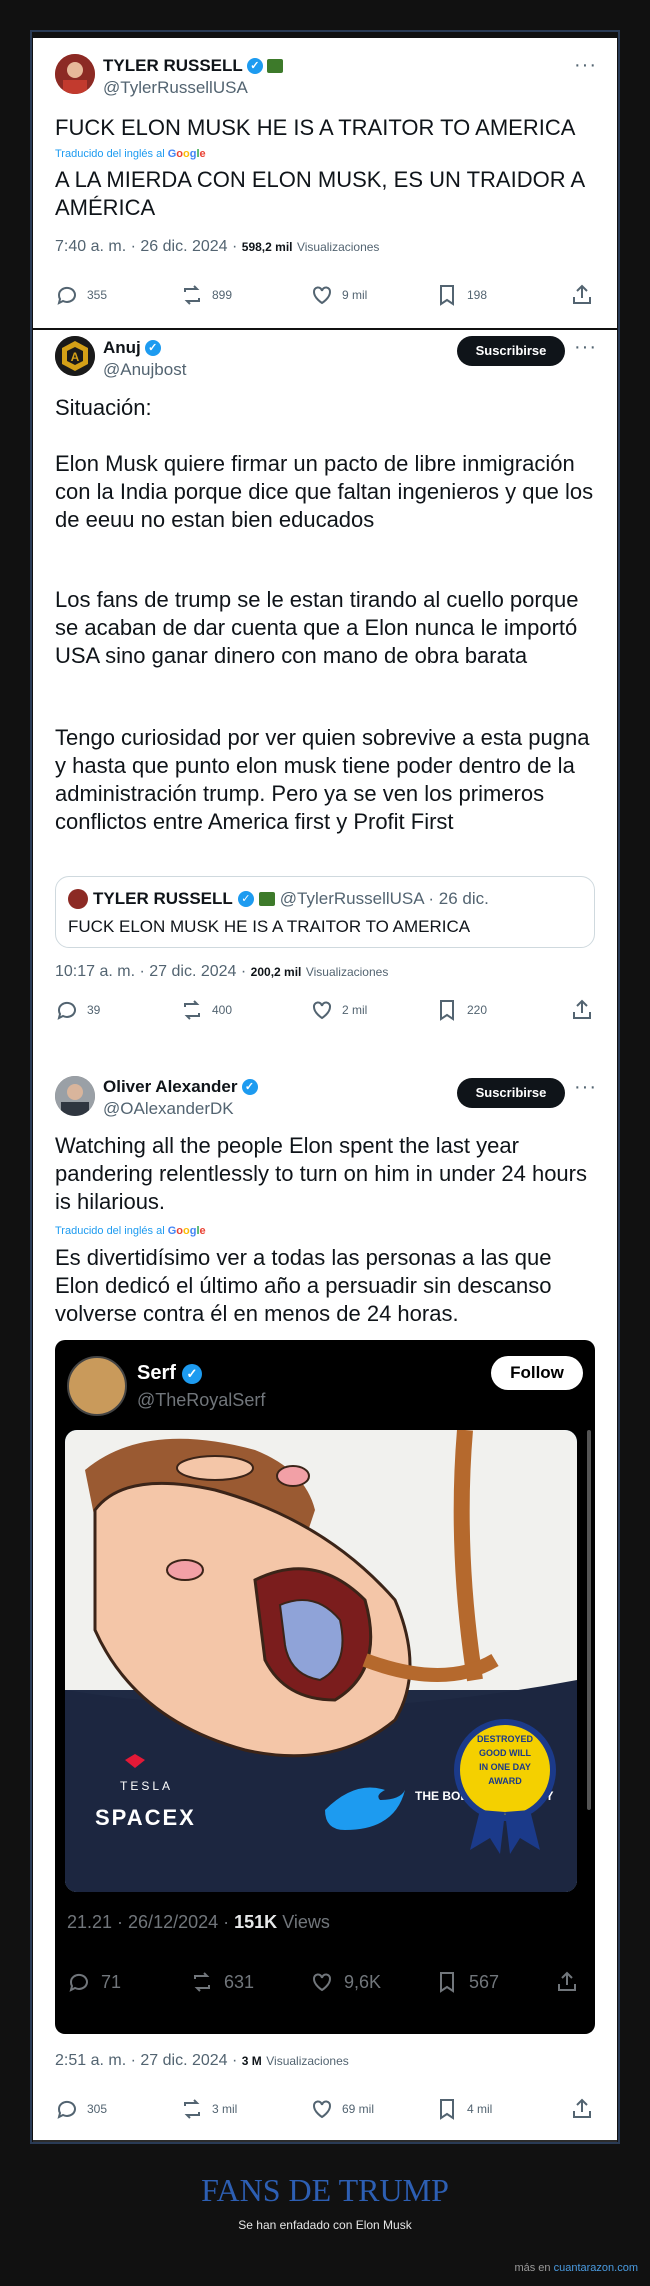 Image resolution: width=650 pixels, height=2286 pixels. Describe the element at coordinates (338, 1010) in the screenshot. I see `like-button: 2 mil` at that location.